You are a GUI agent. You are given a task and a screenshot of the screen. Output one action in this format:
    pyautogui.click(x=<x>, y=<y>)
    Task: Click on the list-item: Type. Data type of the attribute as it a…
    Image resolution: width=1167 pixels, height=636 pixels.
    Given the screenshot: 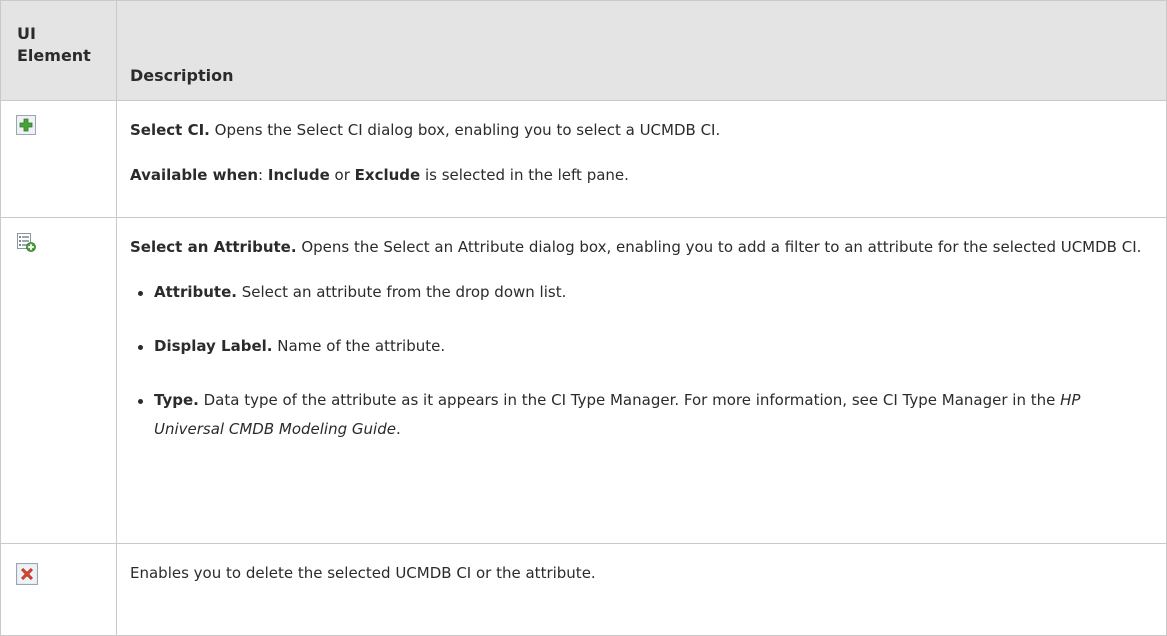 What is the action you would take?
    pyautogui.click(x=638, y=415)
    